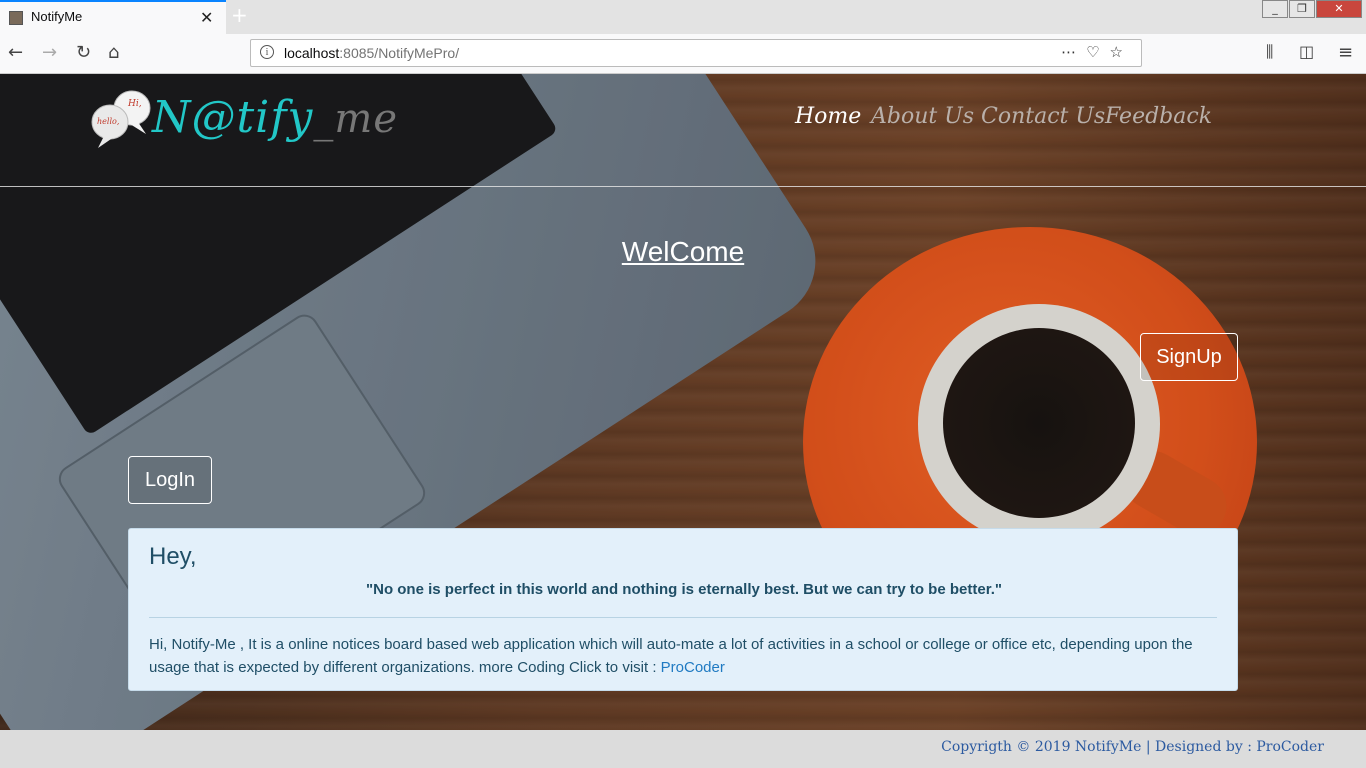 The image size is (1366, 768). What do you see at coordinates (1043, 116) in the screenshot?
I see `nav-contact-us: Contact Us` at bounding box center [1043, 116].